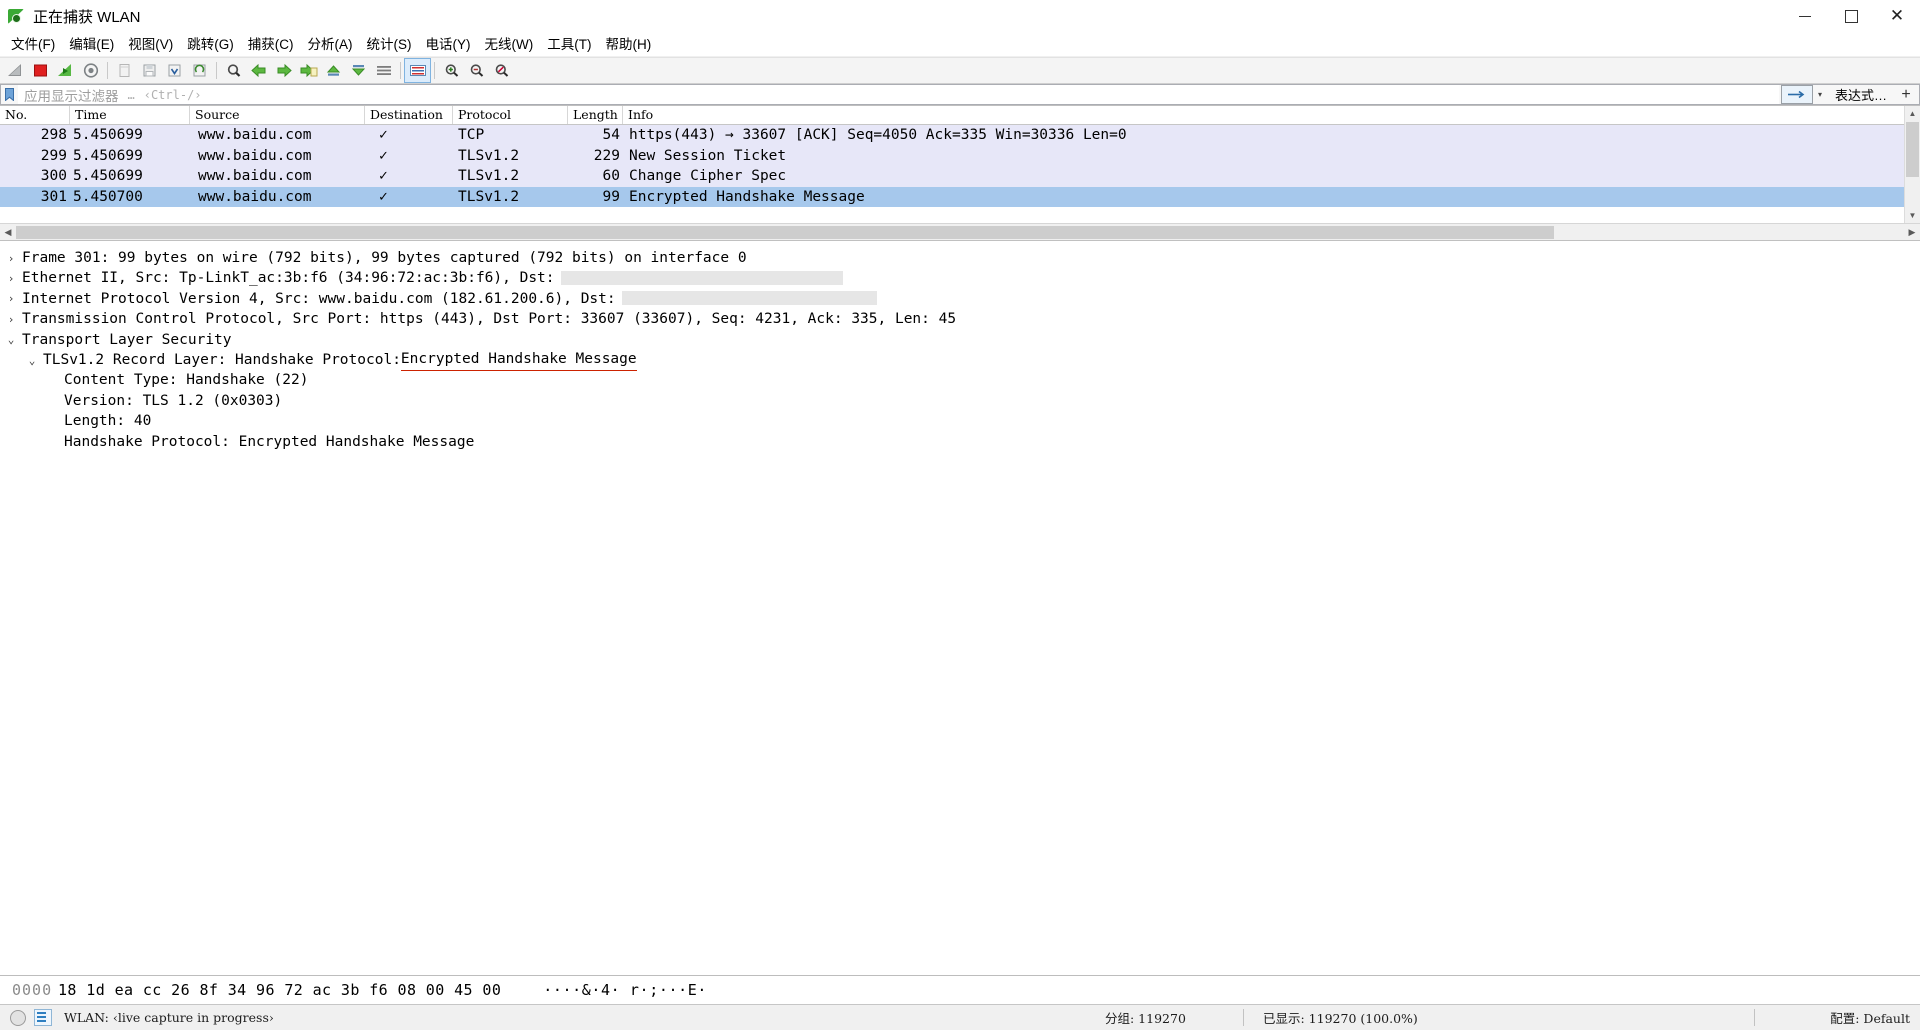 The width and height of the screenshot is (1920, 1030). I want to click on detail-length: Length: 40, so click(960, 421).